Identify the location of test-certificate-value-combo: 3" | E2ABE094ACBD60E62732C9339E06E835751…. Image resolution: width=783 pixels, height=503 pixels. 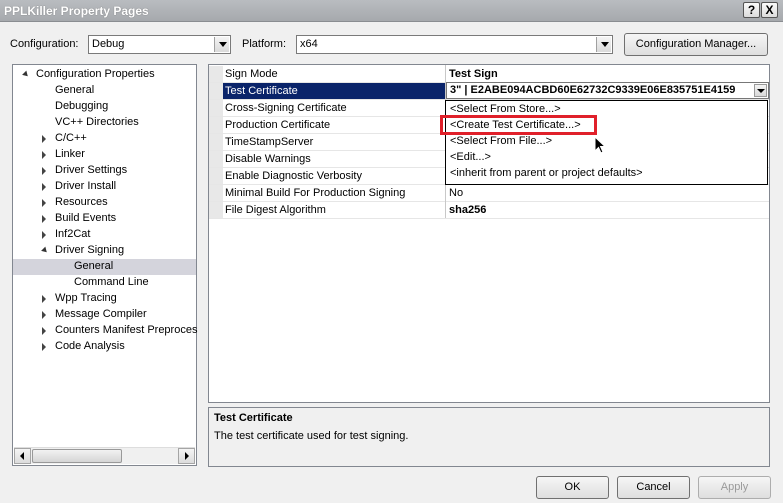
(607, 90).